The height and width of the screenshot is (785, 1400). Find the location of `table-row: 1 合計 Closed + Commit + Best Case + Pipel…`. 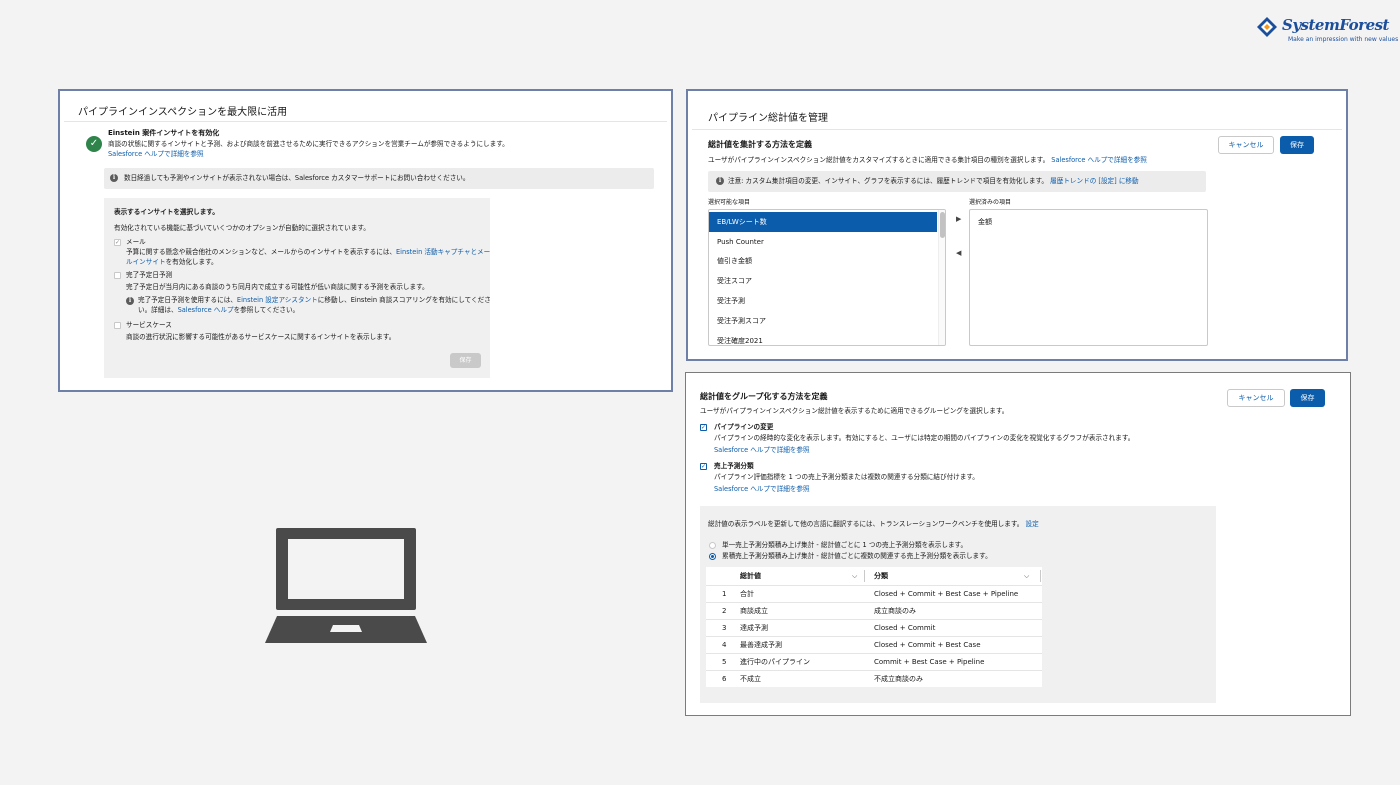

table-row: 1 合計 Closed + Commit + Best Case + Pipel… is located at coordinates (874, 593).